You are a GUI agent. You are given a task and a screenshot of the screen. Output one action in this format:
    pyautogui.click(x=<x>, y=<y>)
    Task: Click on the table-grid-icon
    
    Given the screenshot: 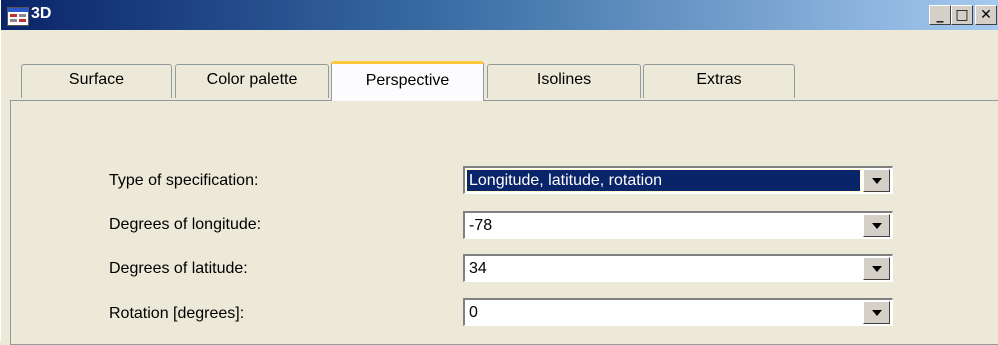 What is the action you would take?
    pyautogui.click(x=18, y=16)
    